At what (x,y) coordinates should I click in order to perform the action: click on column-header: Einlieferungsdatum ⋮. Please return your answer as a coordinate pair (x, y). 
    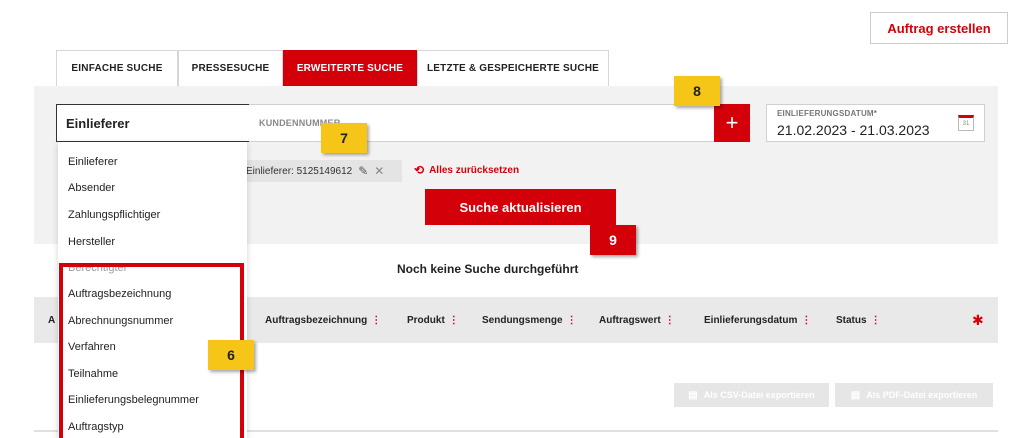
    Looking at the image, I should click on (757, 320).